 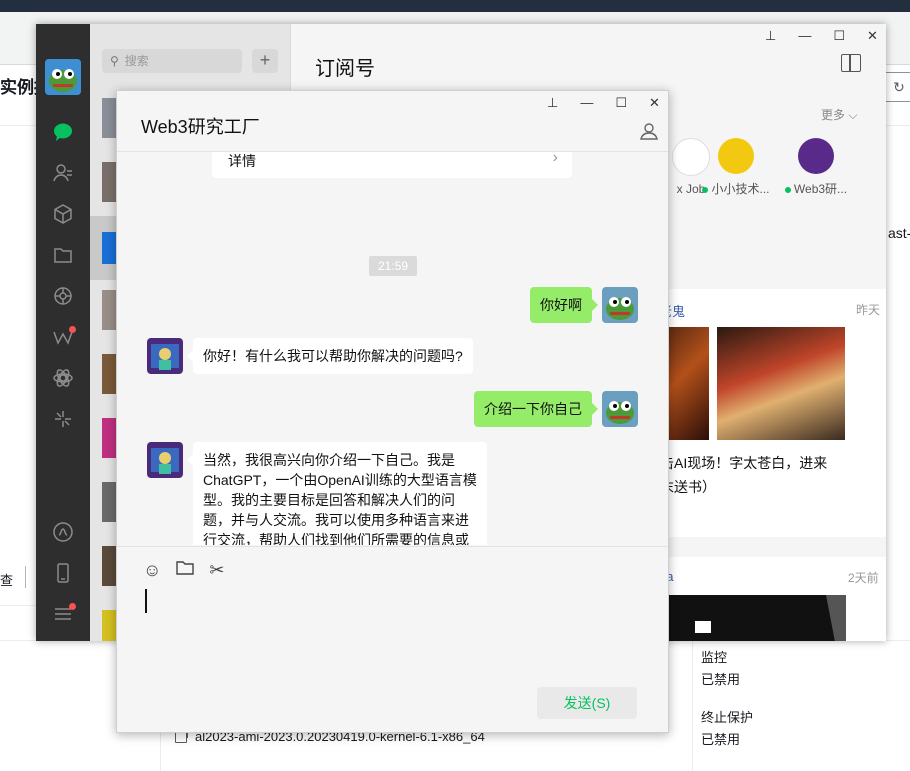 What do you see at coordinates (714, 657) in the screenshot?
I see `monitoring-label: 监控` at bounding box center [714, 657].